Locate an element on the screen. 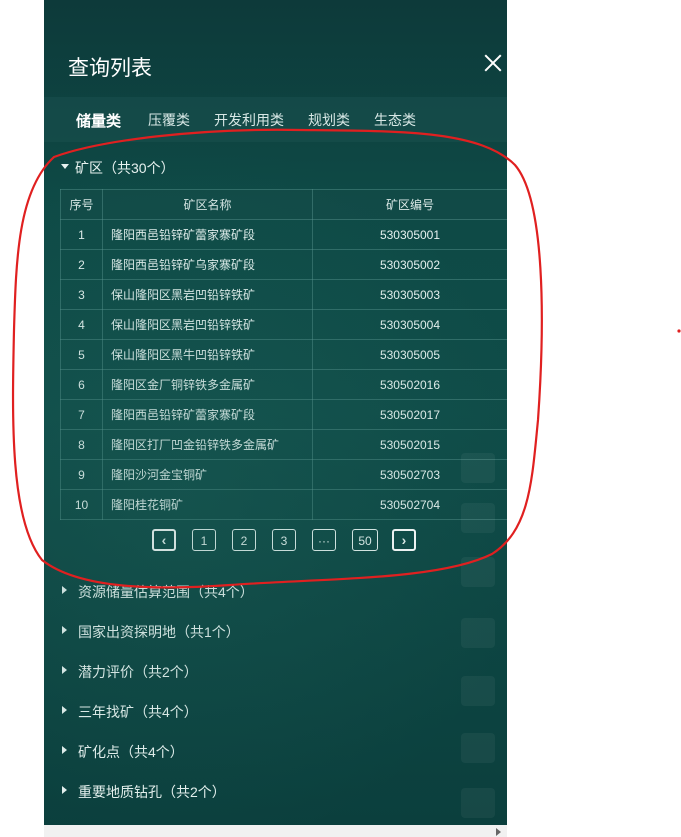  cell-name: 隆阳区金厂铜锌铁多金属矿 is located at coordinates (207, 384).